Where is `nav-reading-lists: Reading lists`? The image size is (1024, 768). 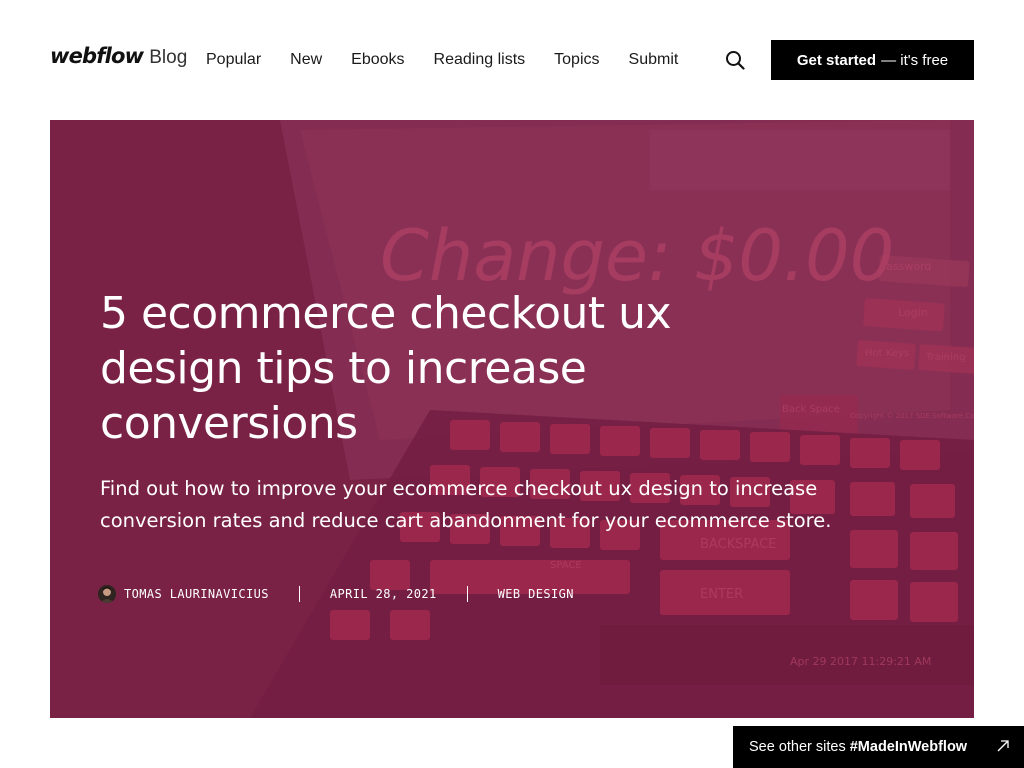
nav-reading-lists: Reading lists is located at coordinates (480, 60).